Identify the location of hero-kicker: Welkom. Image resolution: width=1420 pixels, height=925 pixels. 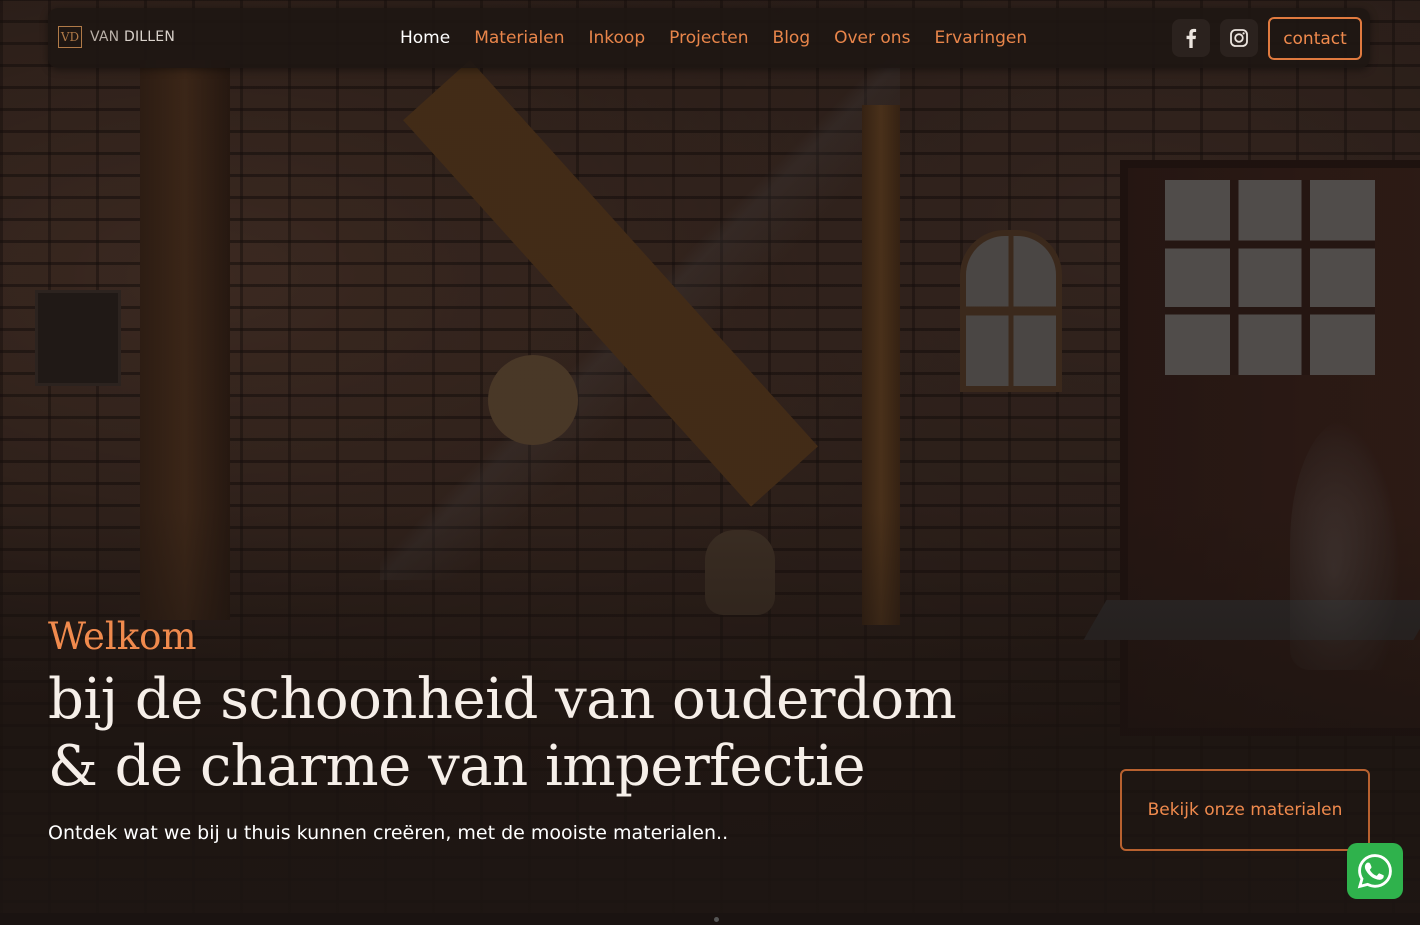
(122, 636).